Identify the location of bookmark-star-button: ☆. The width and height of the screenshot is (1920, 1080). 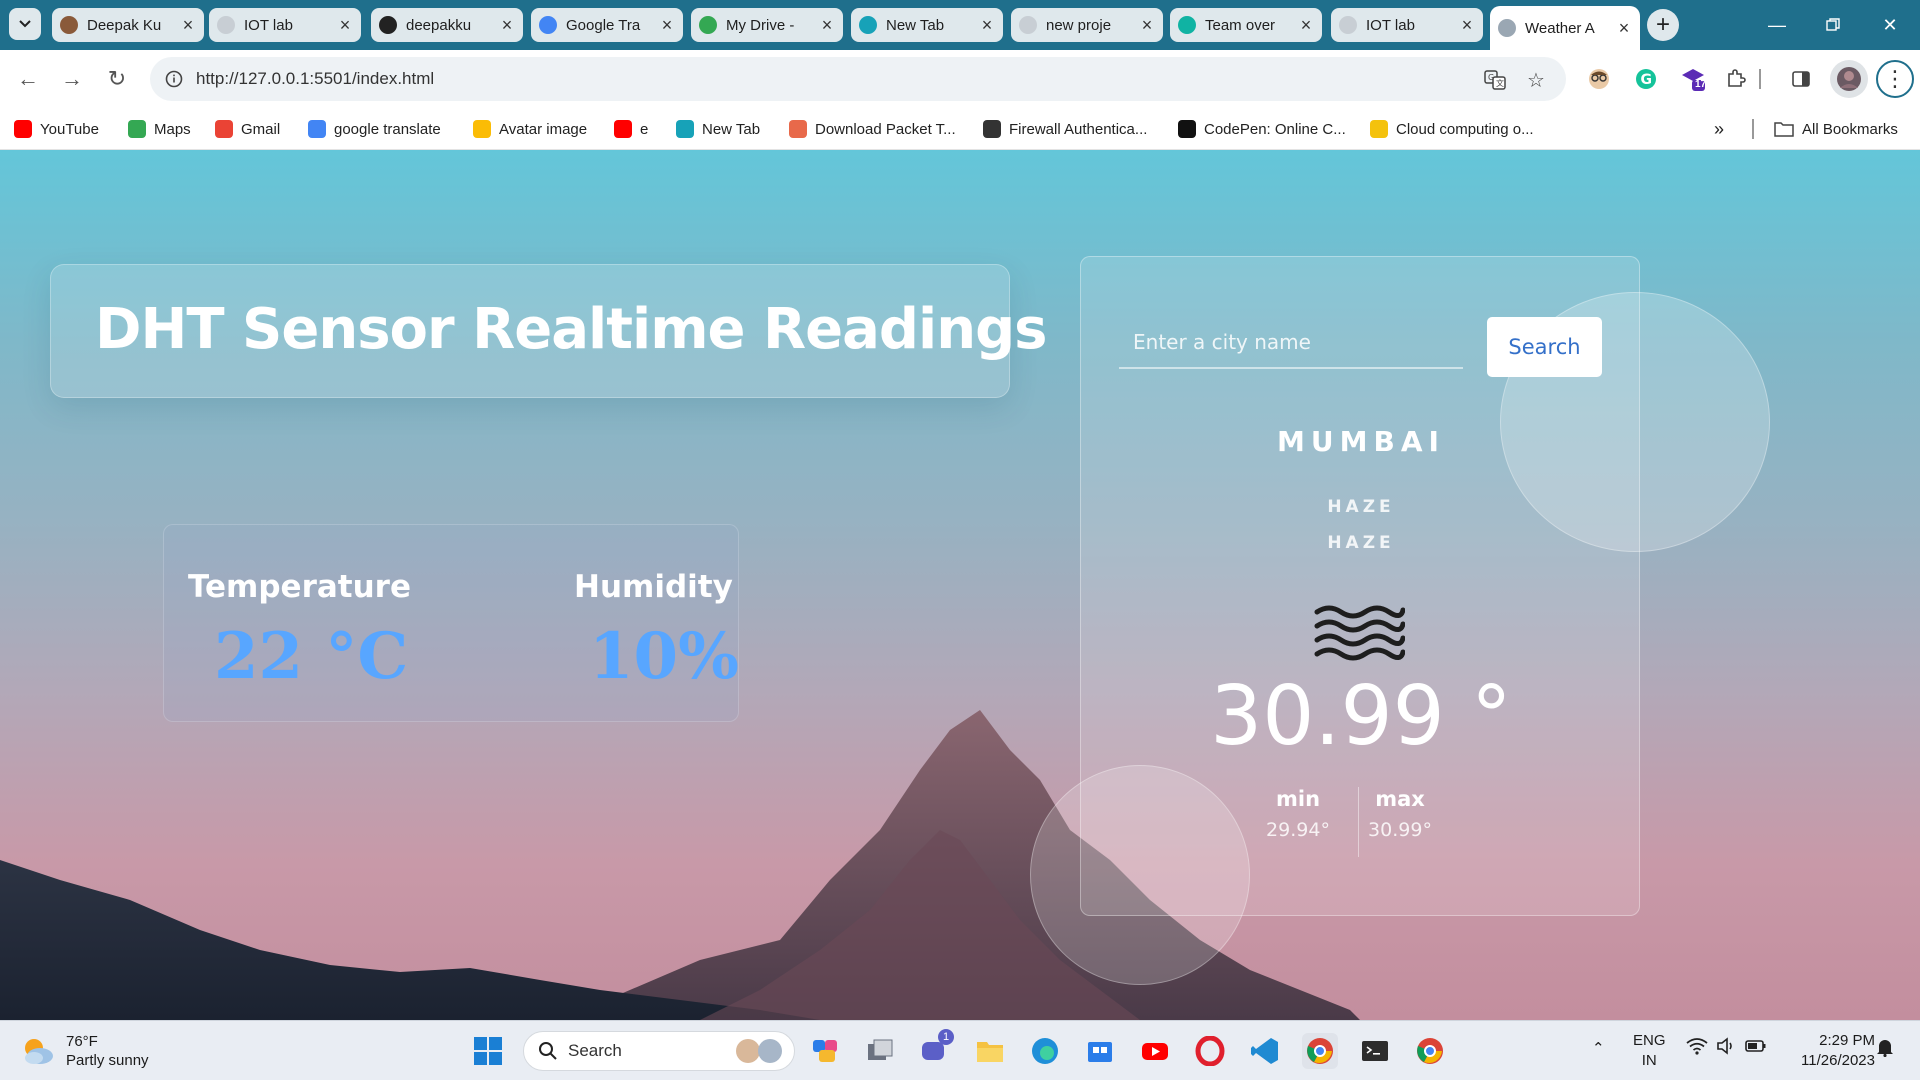
(1536, 80).